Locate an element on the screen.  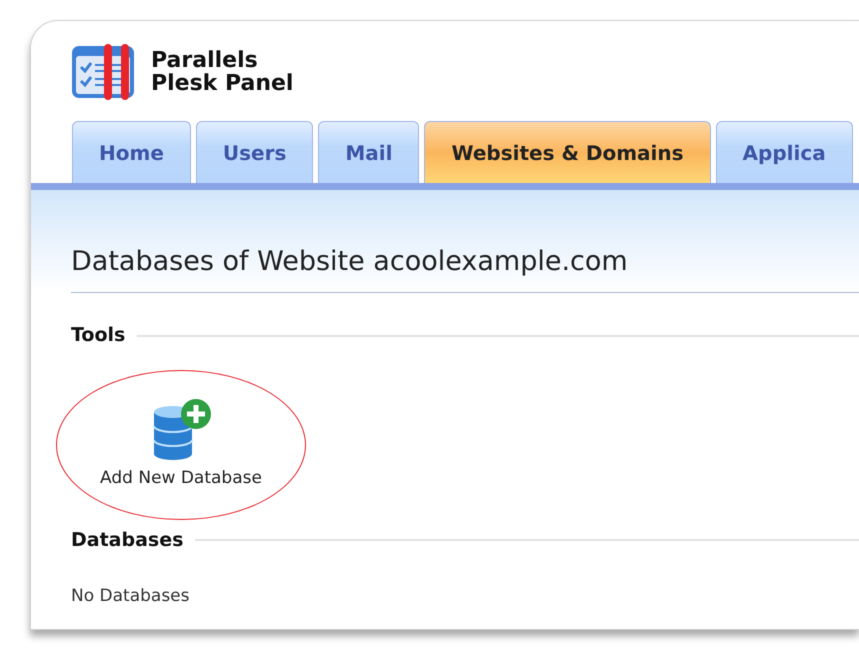
nav-tab: Applica is located at coordinates (784, 152).